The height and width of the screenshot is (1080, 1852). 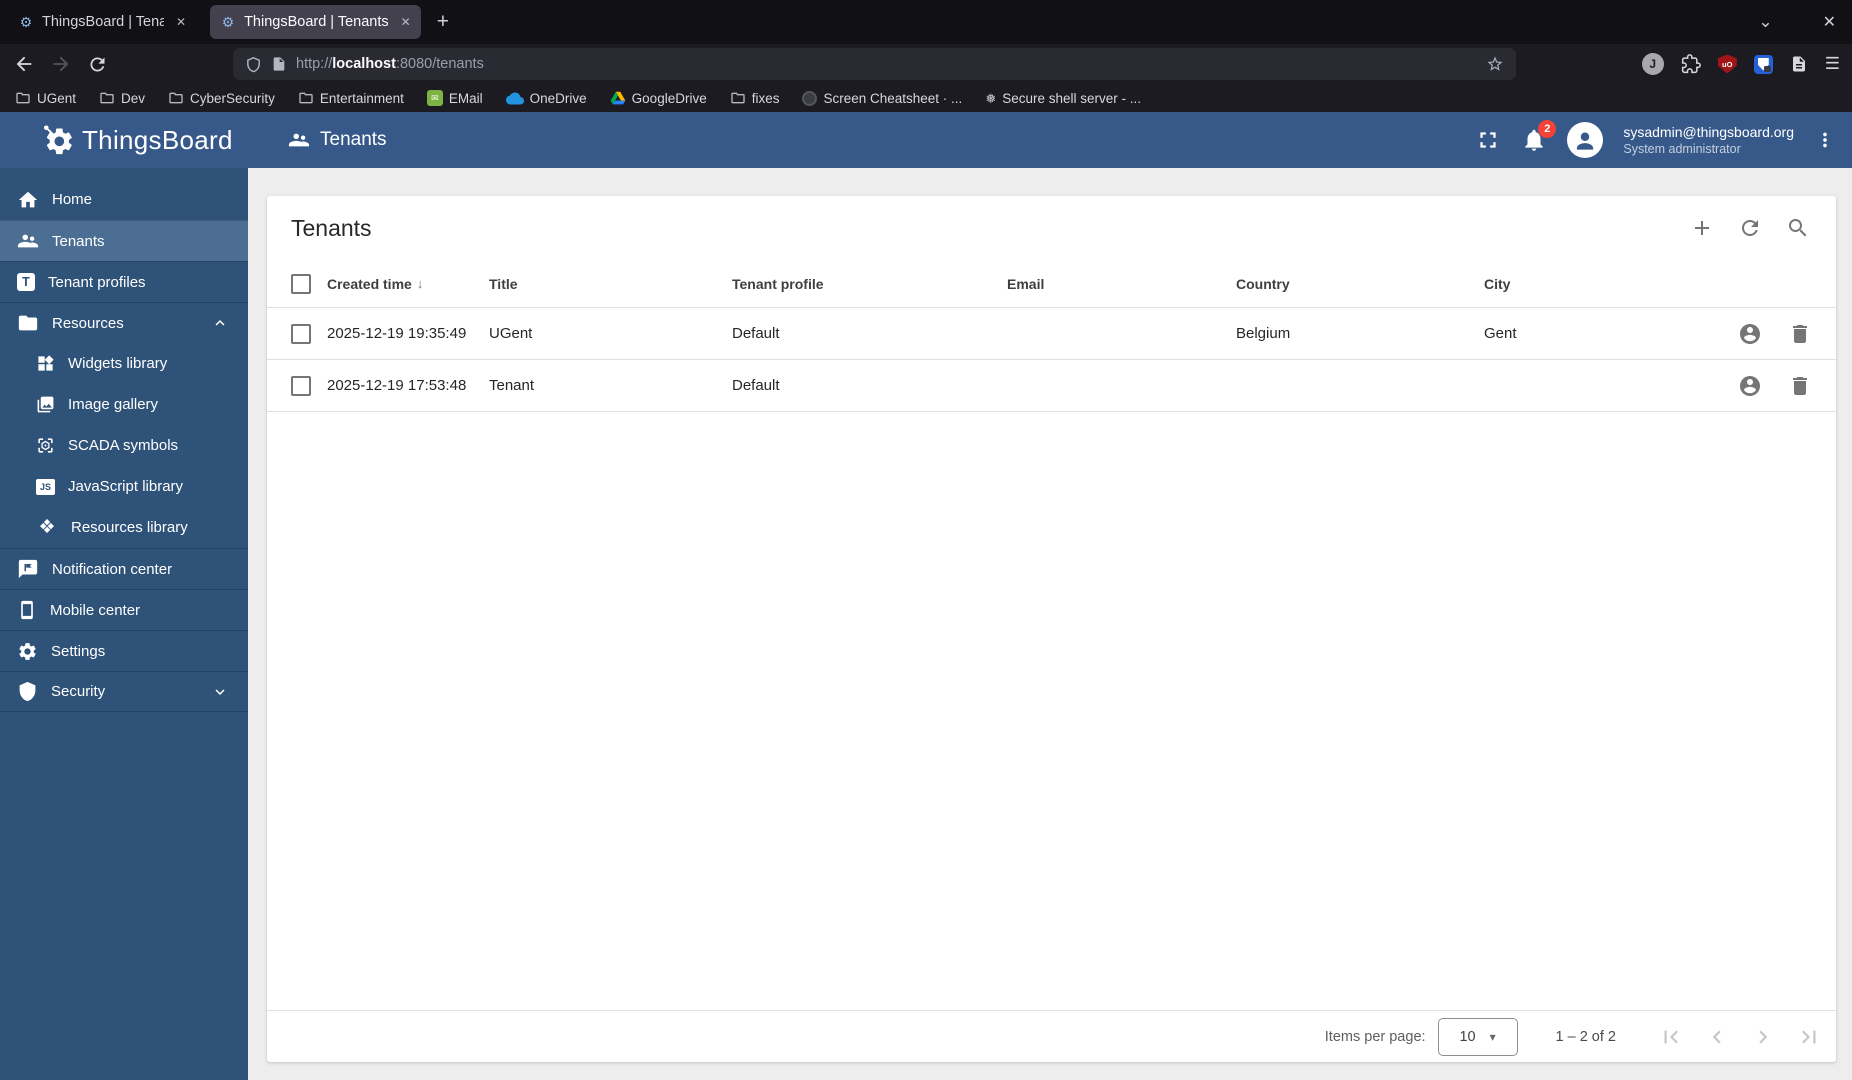 I want to click on table-row: 2025-12-19 17:53:48 Tenant Default, so click(x=1051, y=386).